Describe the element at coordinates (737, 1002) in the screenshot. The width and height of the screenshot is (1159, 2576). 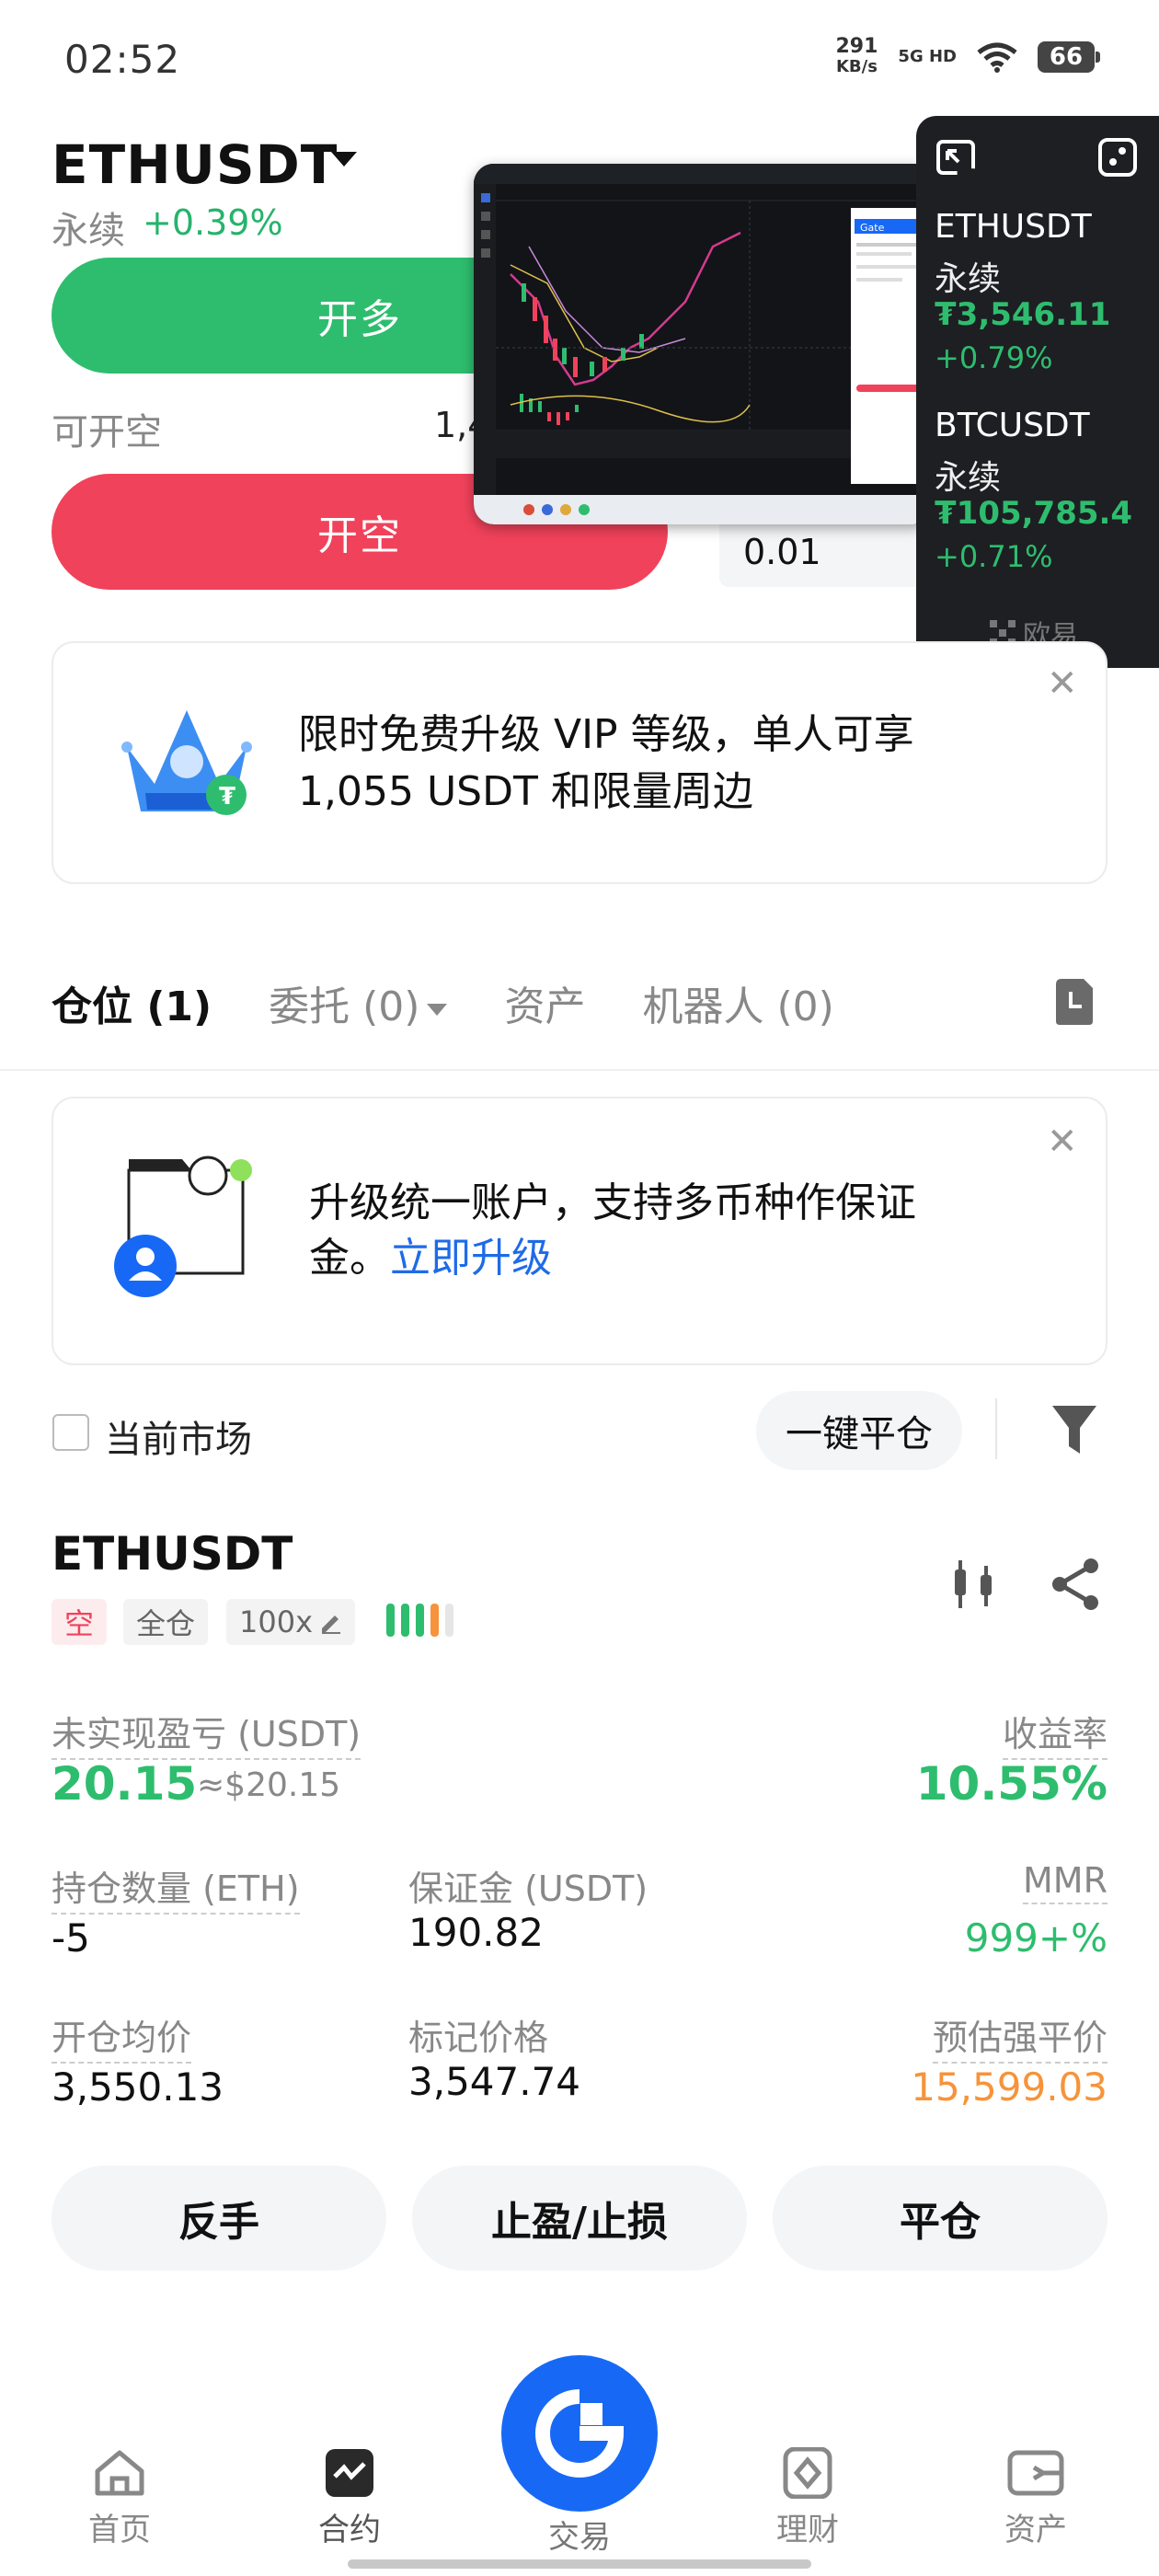
I see `tab-bots: 机器人 (0)` at that location.